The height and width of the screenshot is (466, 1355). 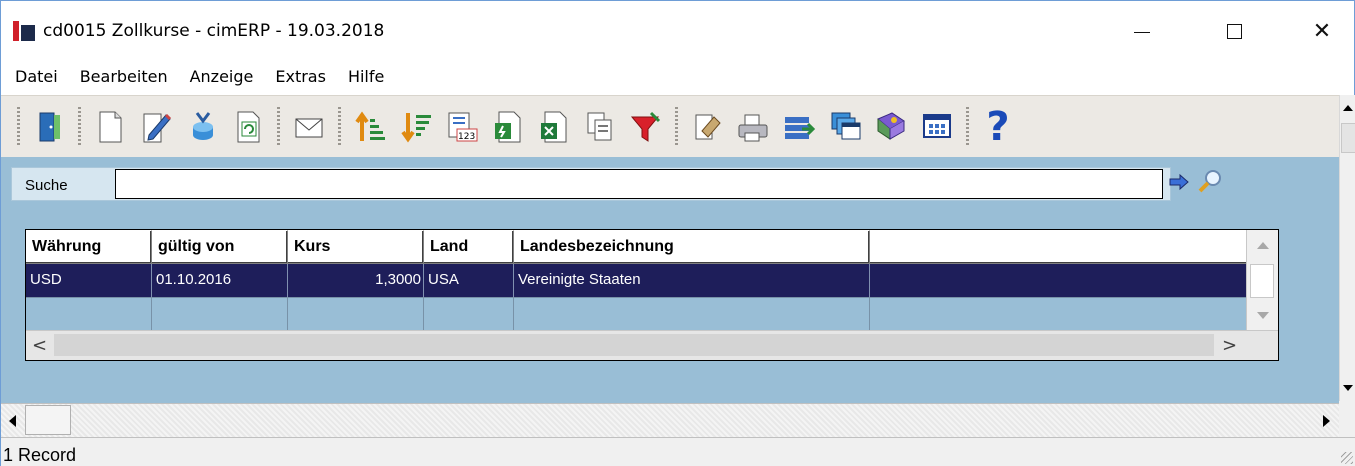 What do you see at coordinates (1347, 248) in the screenshot?
I see `main-vertical-scrollbar` at bounding box center [1347, 248].